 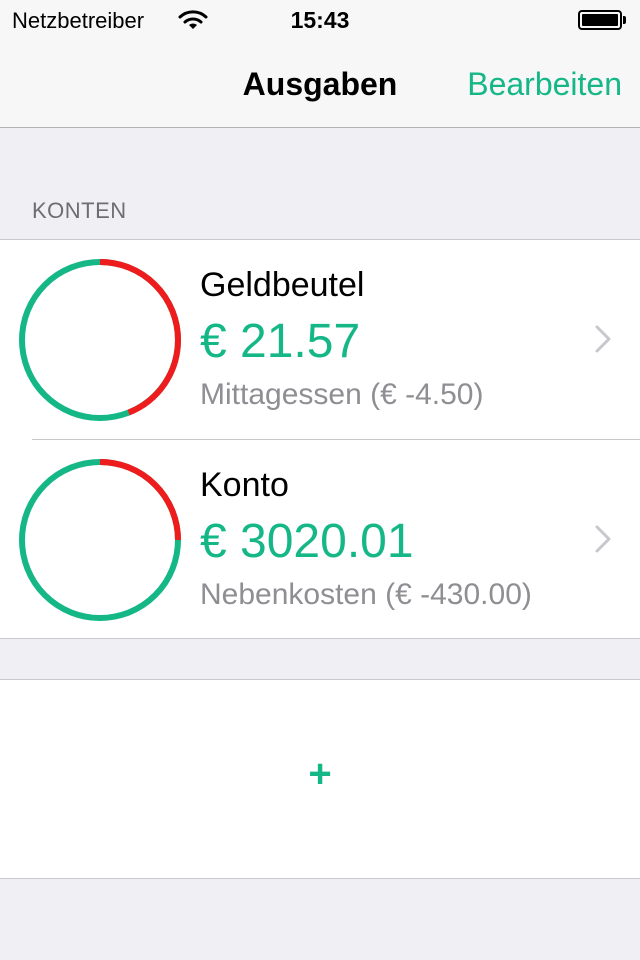 What do you see at coordinates (282, 285) in the screenshot?
I see `account-name: Geldbeutel` at bounding box center [282, 285].